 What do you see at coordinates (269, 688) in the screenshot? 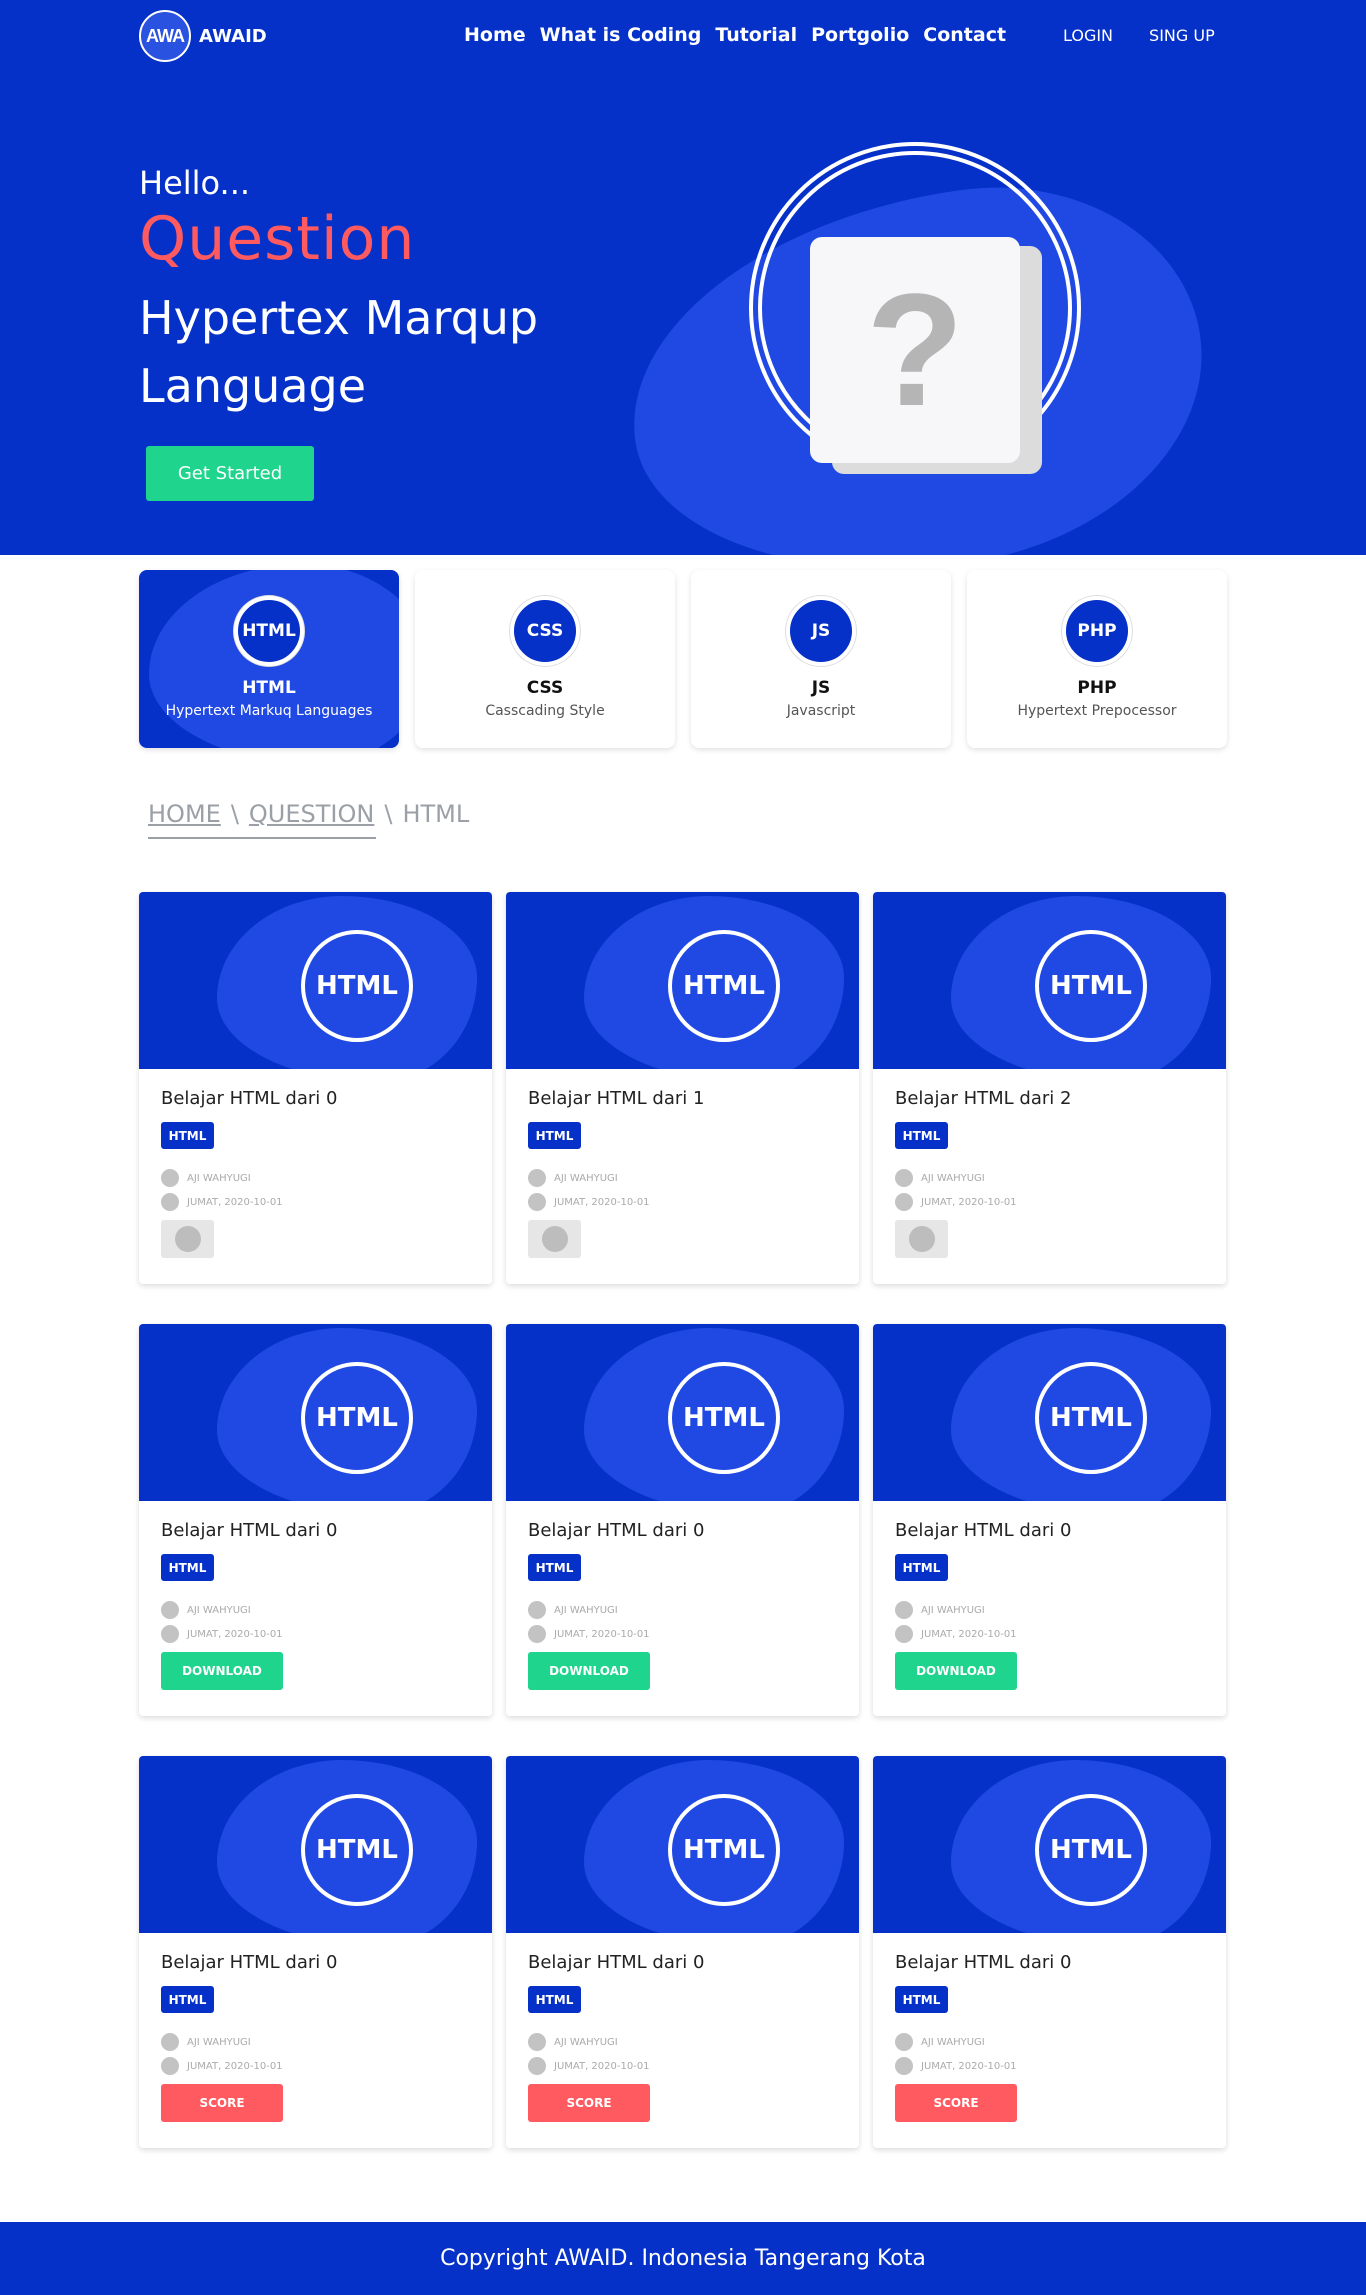
I see `category-name: HTML` at bounding box center [269, 688].